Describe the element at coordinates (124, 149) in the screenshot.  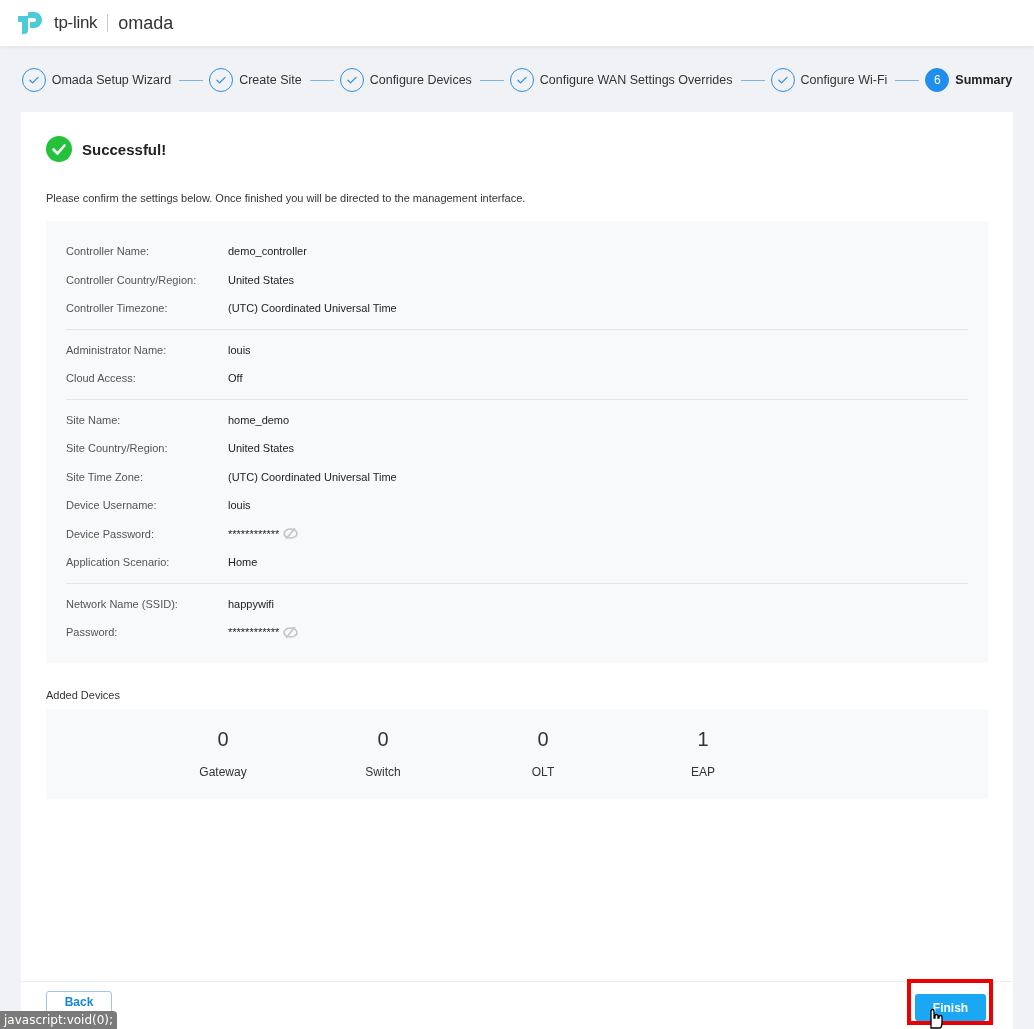
I see `result-title: Successful!` at that location.